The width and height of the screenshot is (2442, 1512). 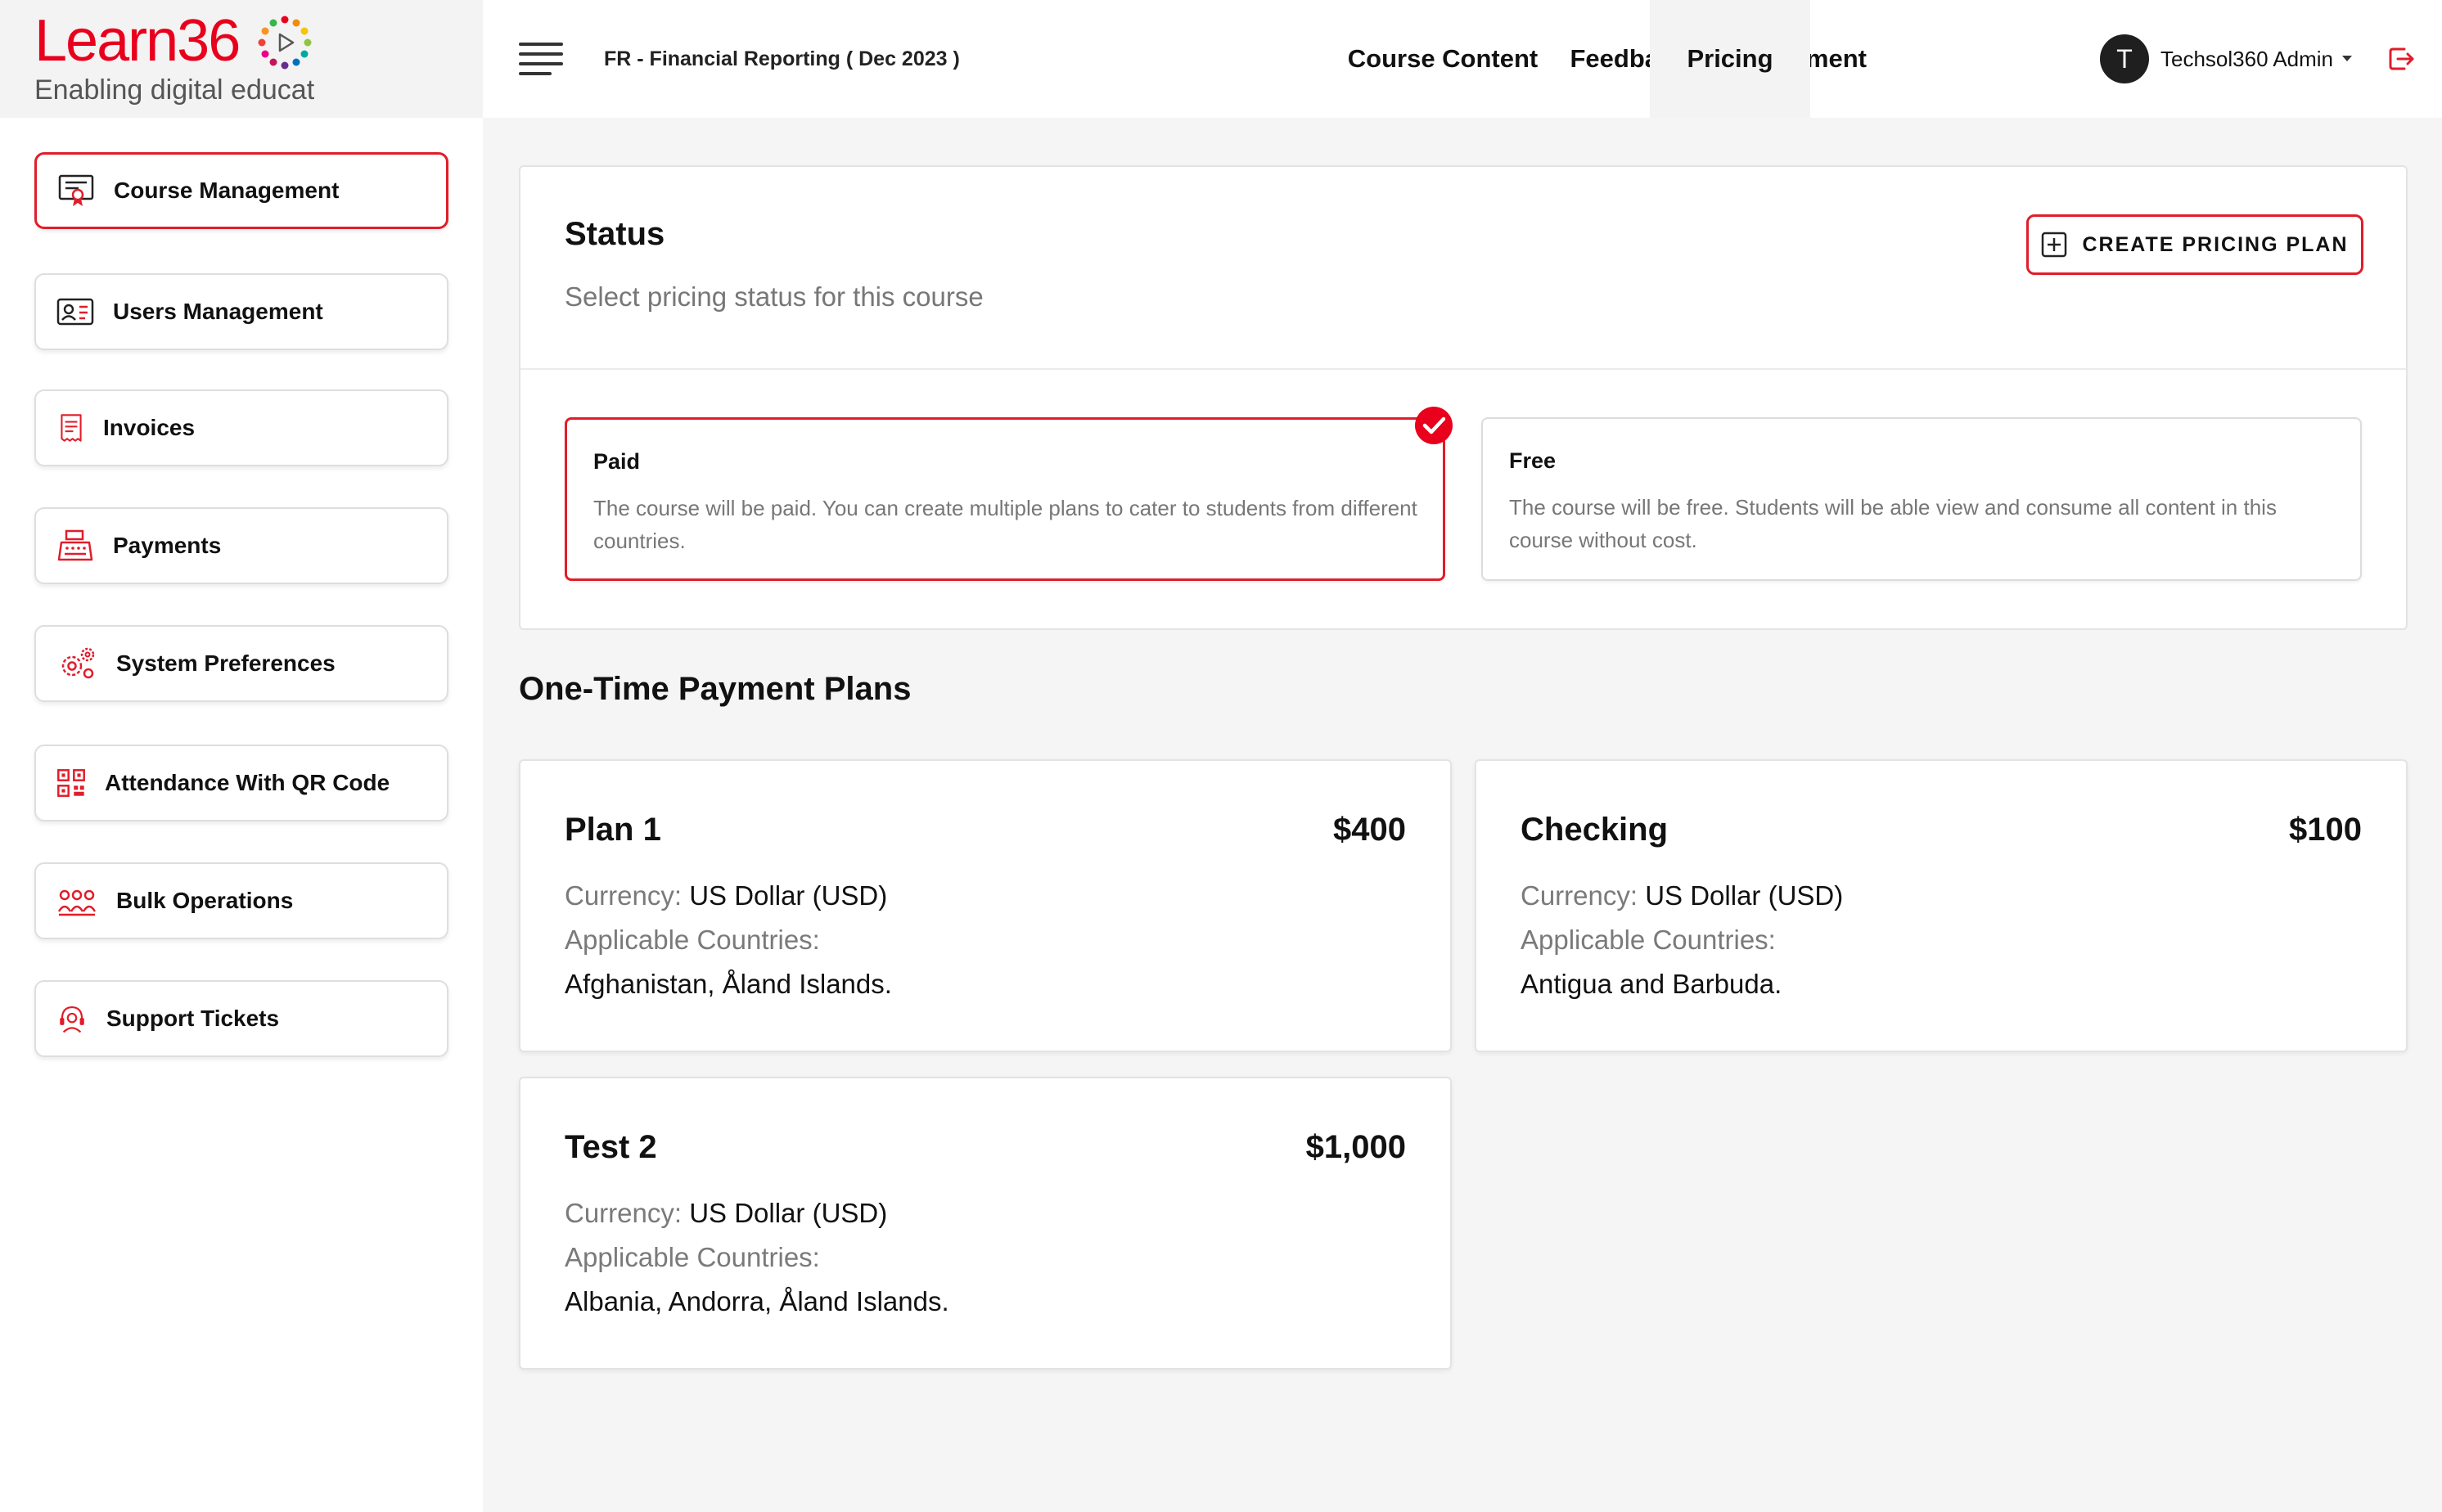 What do you see at coordinates (613, 830) in the screenshot?
I see `plan-name: Plan 1` at bounding box center [613, 830].